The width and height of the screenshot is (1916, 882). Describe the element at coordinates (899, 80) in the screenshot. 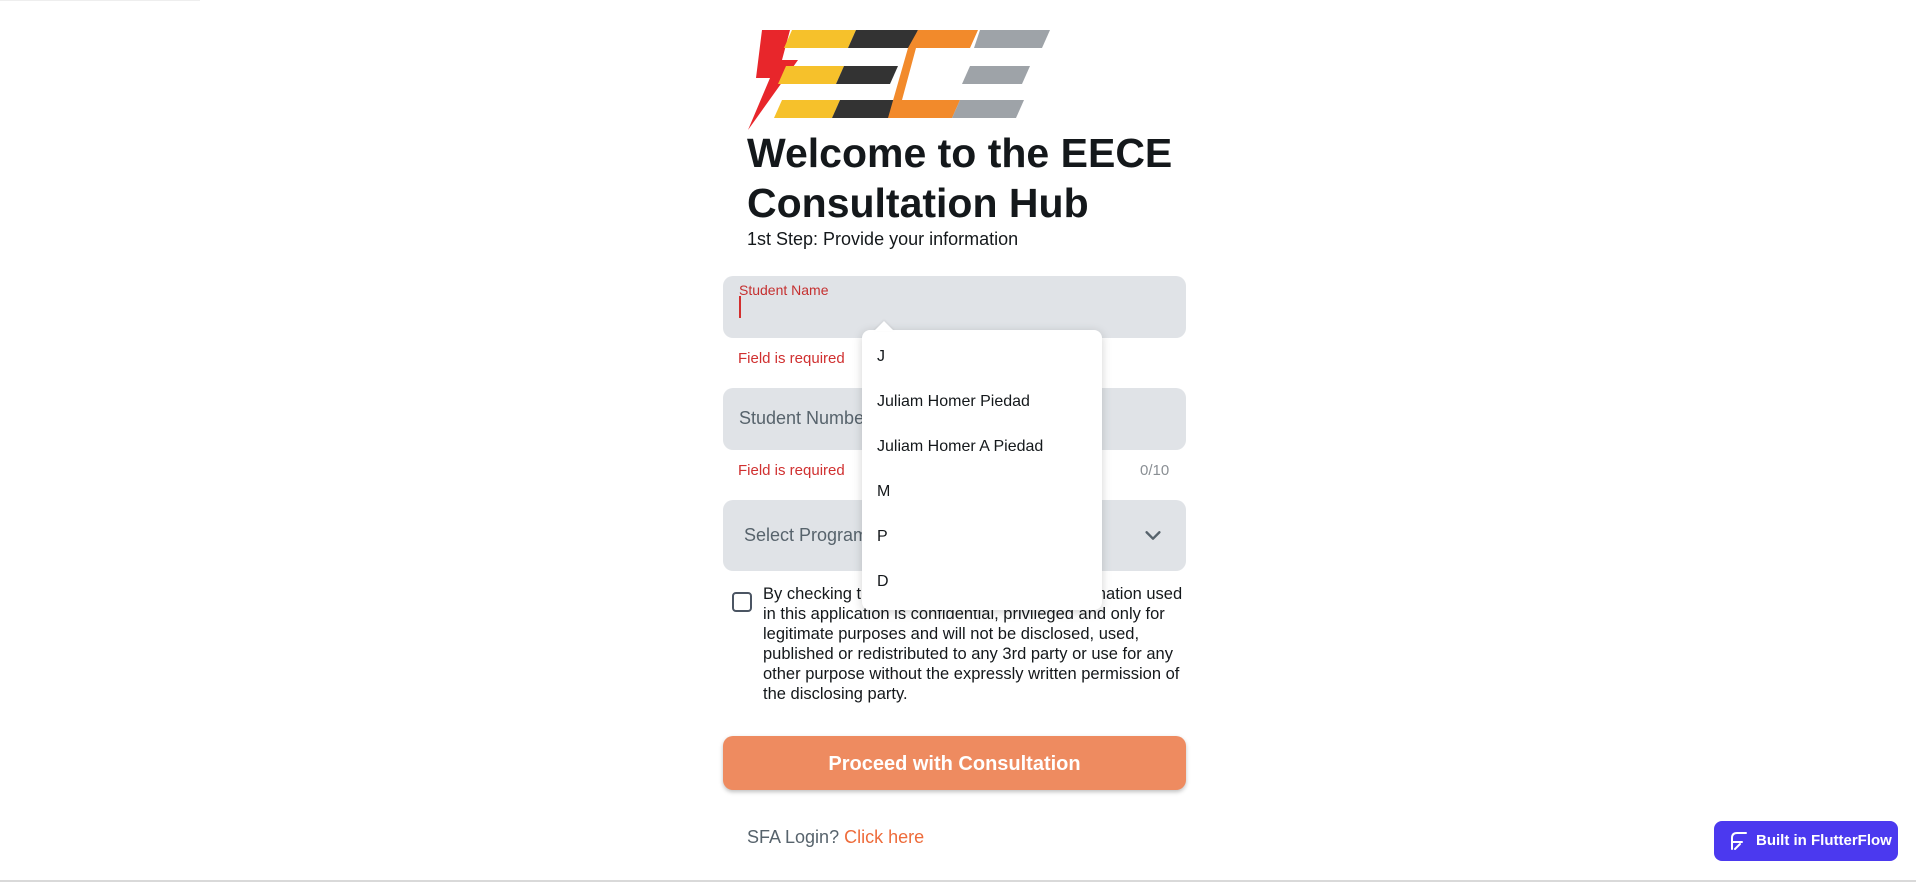

I see `eece-logo` at that location.